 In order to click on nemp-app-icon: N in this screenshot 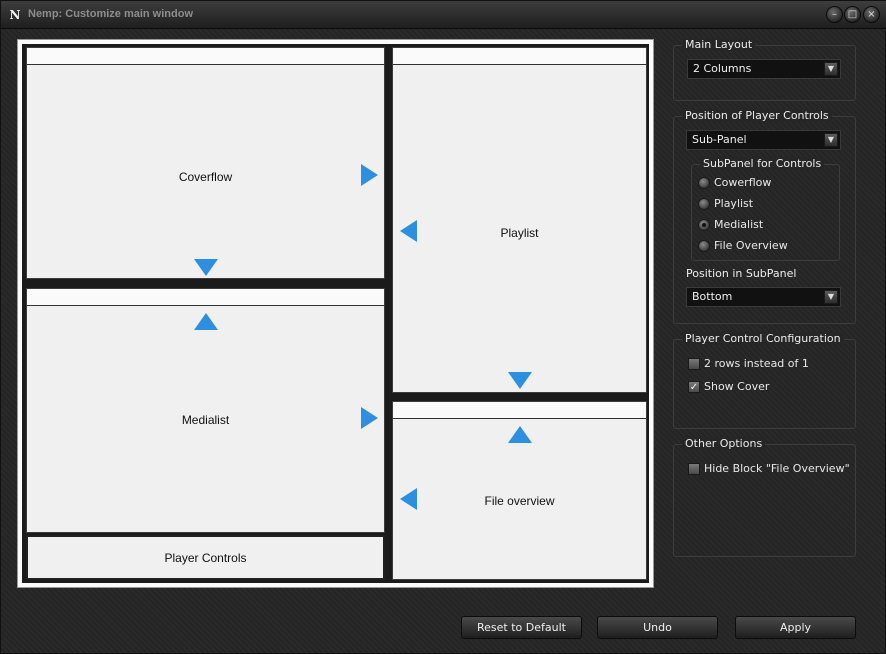, I will do `click(15, 15)`.